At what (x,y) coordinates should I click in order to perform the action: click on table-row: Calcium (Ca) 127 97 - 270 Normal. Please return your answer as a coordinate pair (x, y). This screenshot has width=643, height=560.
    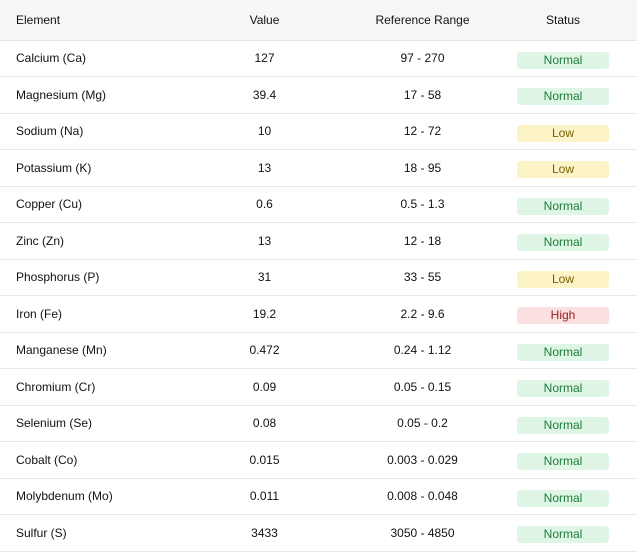
    Looking at the image, I should click on (318, 58).